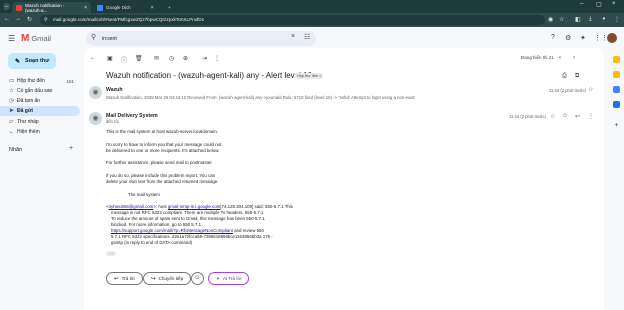 Image resolution: width=624 pixels, height=310 pixels. I want to click on browser-tab-translate: Google Dịch ×, so click(129, 7).